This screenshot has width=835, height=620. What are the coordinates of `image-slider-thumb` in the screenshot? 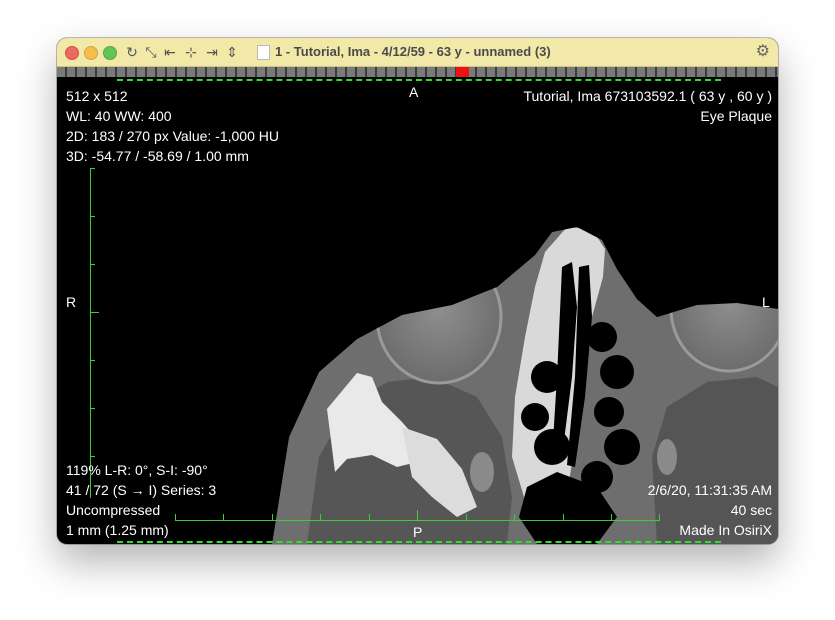 It's located at (462, 72).